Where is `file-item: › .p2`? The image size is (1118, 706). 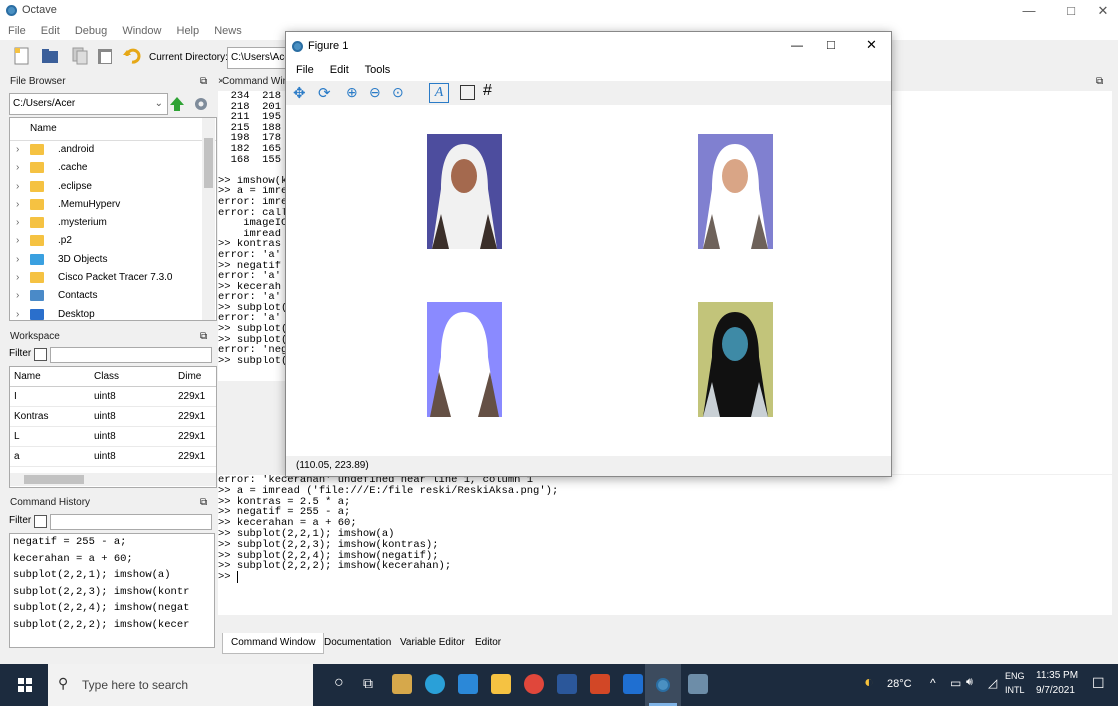 file-item: › .p2 is located at coordinates (113, 241).